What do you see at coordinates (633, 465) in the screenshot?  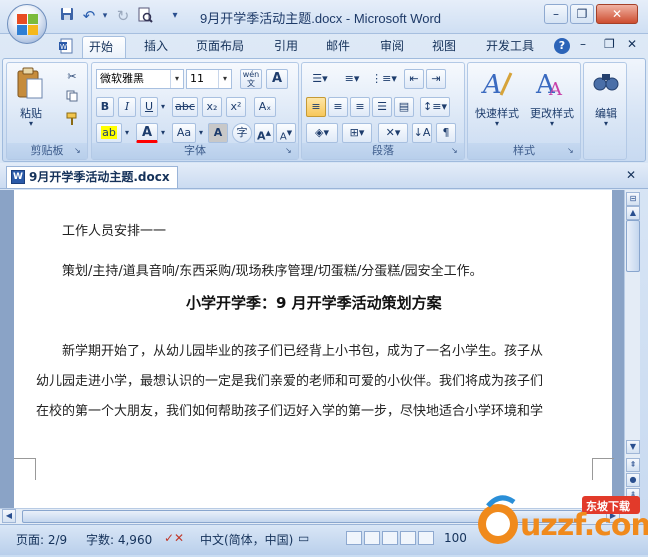 I see `previous-page-icon: ⇞` at bounding box center [633, 465].